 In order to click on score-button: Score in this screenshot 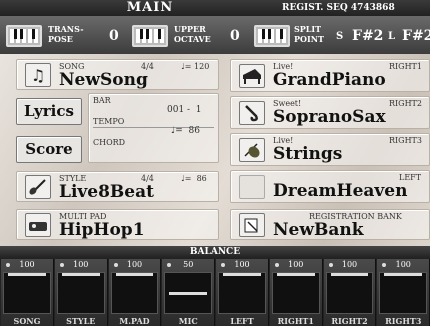, I will do `click(49, 149)`.